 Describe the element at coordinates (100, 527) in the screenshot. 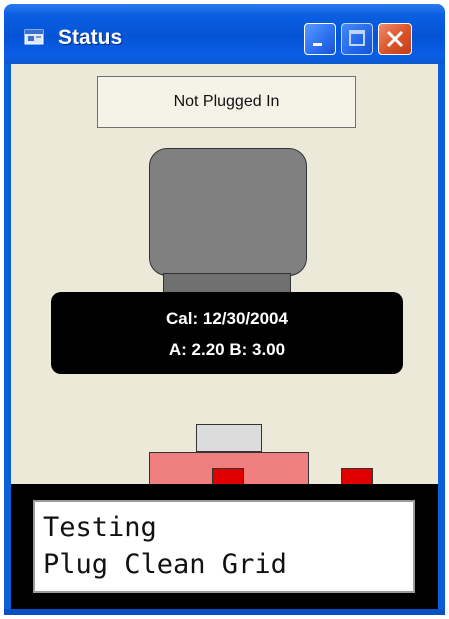

I see `lcd-line-1: Testing` at that location.